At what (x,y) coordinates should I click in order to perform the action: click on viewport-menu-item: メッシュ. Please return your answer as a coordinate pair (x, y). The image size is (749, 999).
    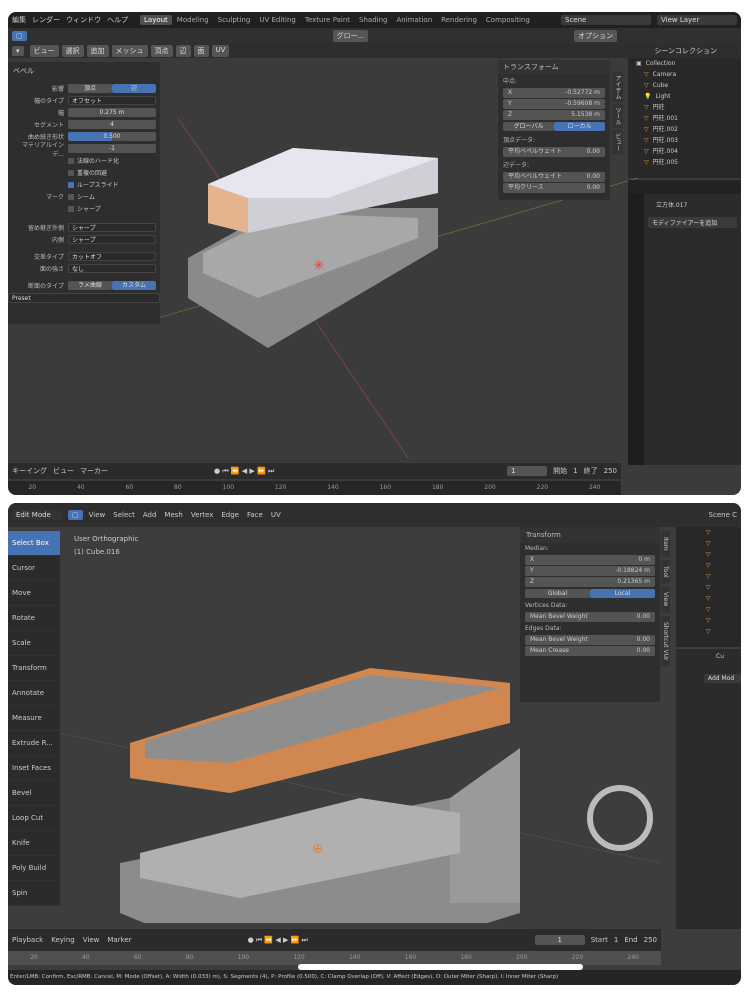
    Looking at the image, I should click on (129, 51).